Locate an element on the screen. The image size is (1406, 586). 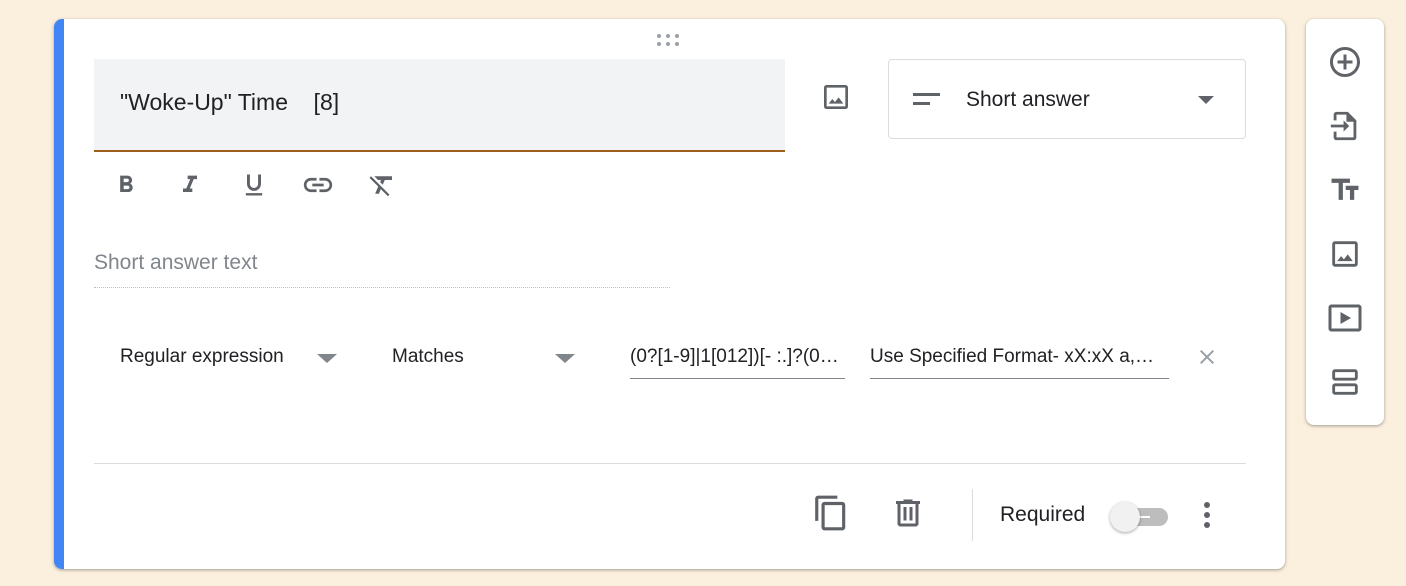
add-section-button is located at coordinates (1345, 382).